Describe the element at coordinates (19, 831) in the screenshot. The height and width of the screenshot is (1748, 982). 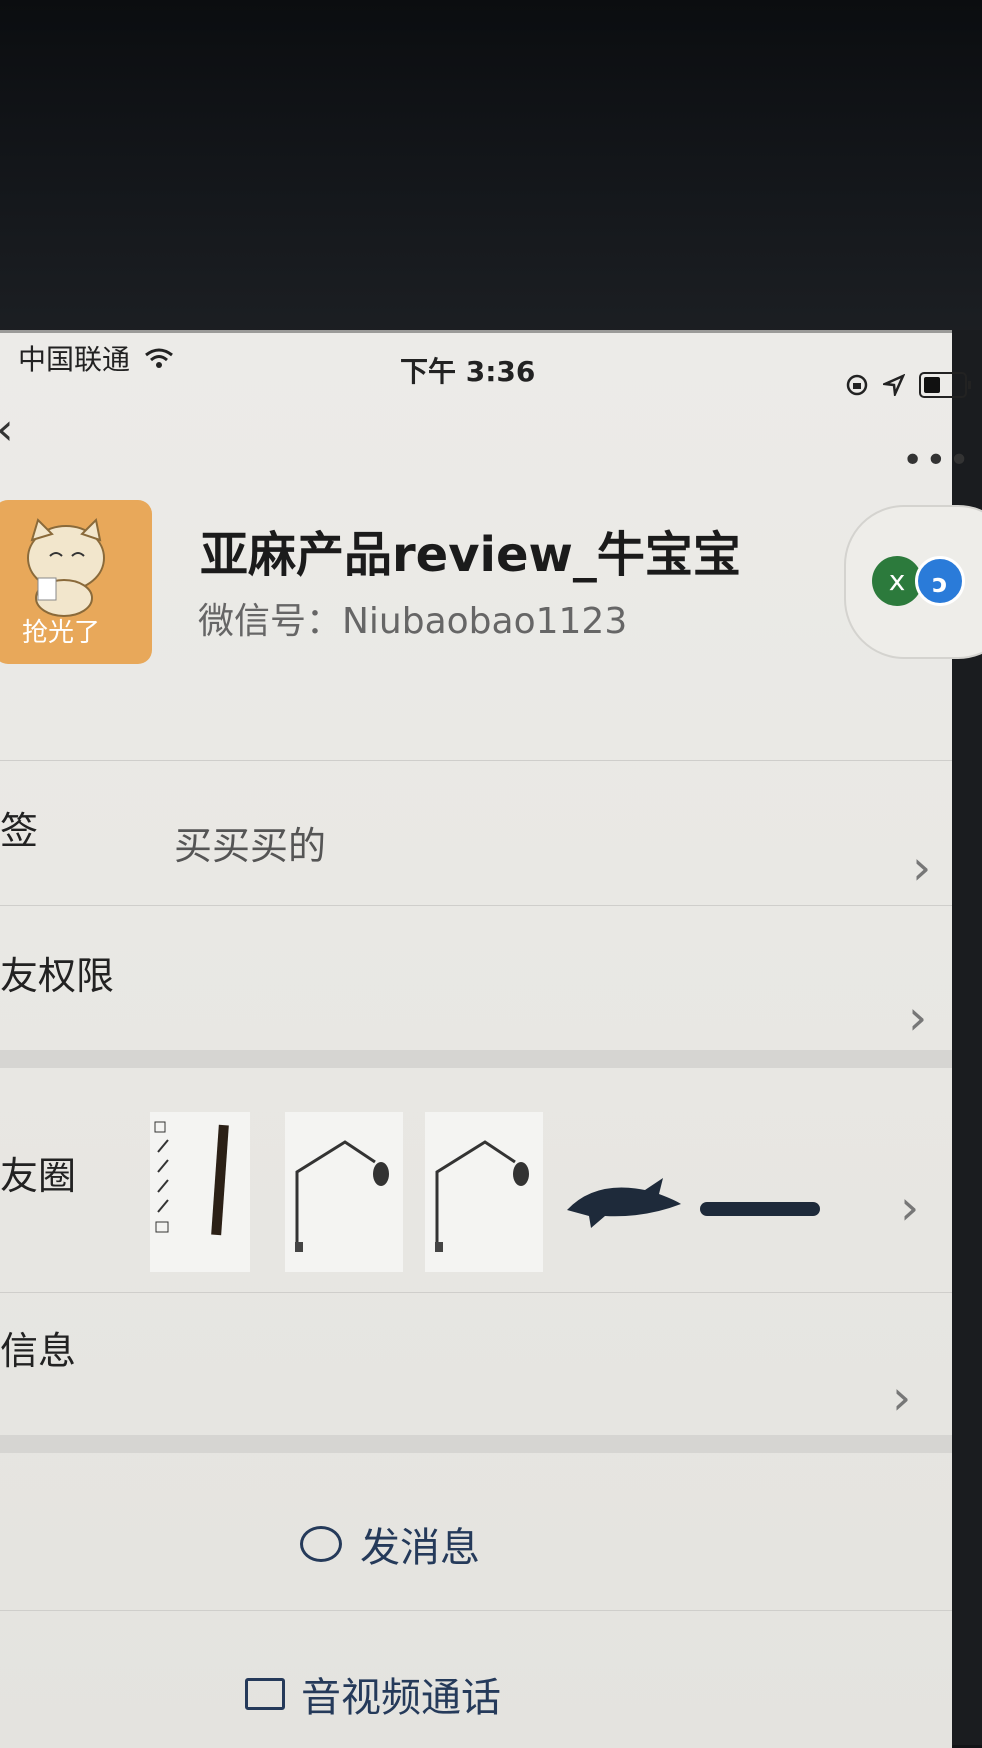
I see `row-label-tags: 签` at that location.